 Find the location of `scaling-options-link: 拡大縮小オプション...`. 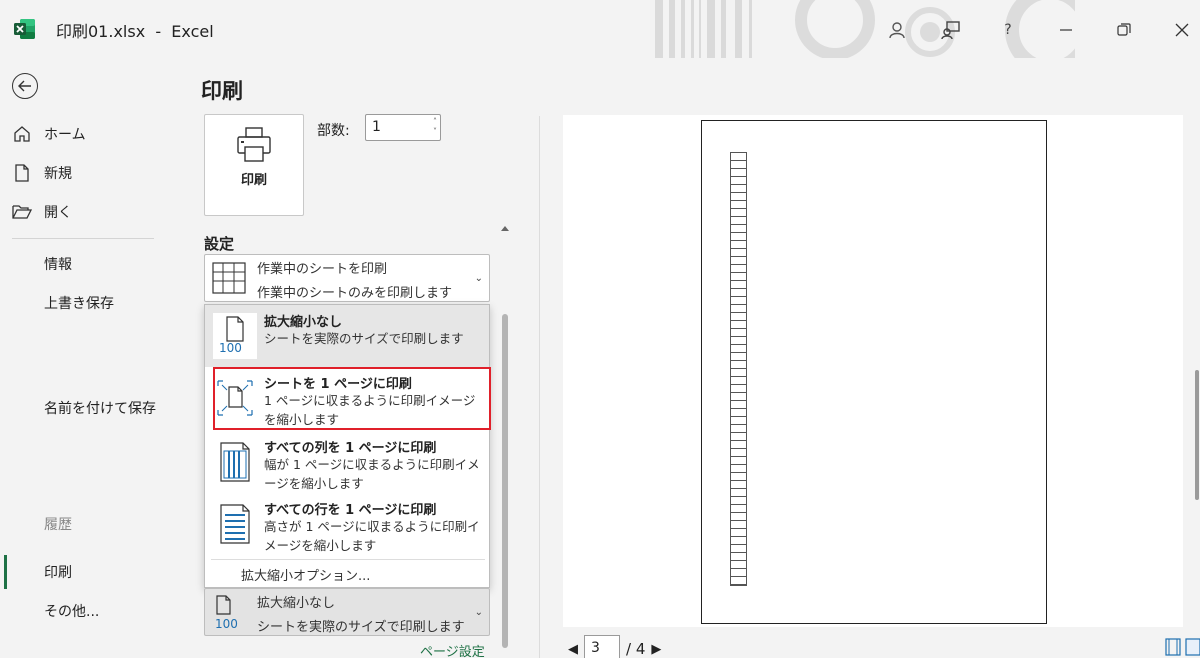

scaling-options-link: 拡大縮小オプション... is located at coordinates (305, 574).